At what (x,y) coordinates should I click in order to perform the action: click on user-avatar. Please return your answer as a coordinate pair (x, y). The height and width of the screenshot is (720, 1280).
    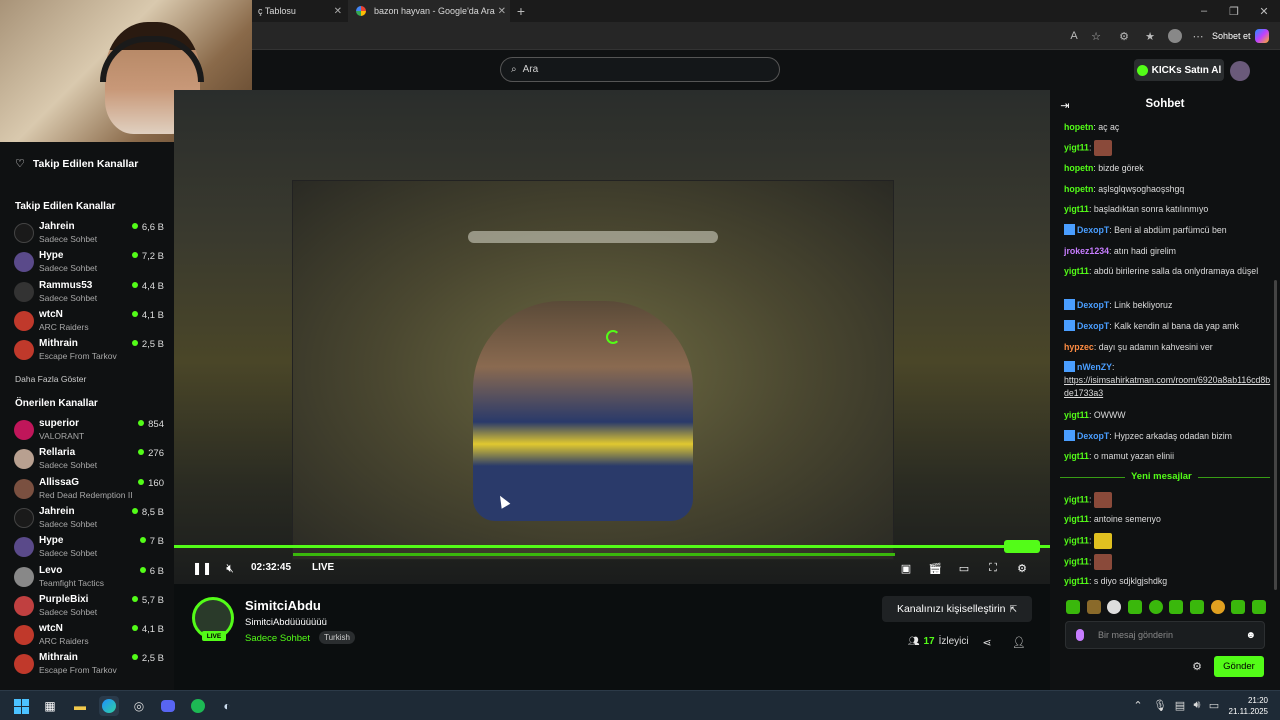
    Looking at the image, I should click on (1240, 71).